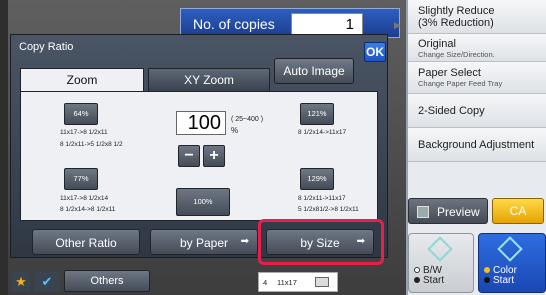  Describe the element at coordinates (456, 23) in the screenshot. I see `rp-item-title-2: (3% Reduction)` at that location.